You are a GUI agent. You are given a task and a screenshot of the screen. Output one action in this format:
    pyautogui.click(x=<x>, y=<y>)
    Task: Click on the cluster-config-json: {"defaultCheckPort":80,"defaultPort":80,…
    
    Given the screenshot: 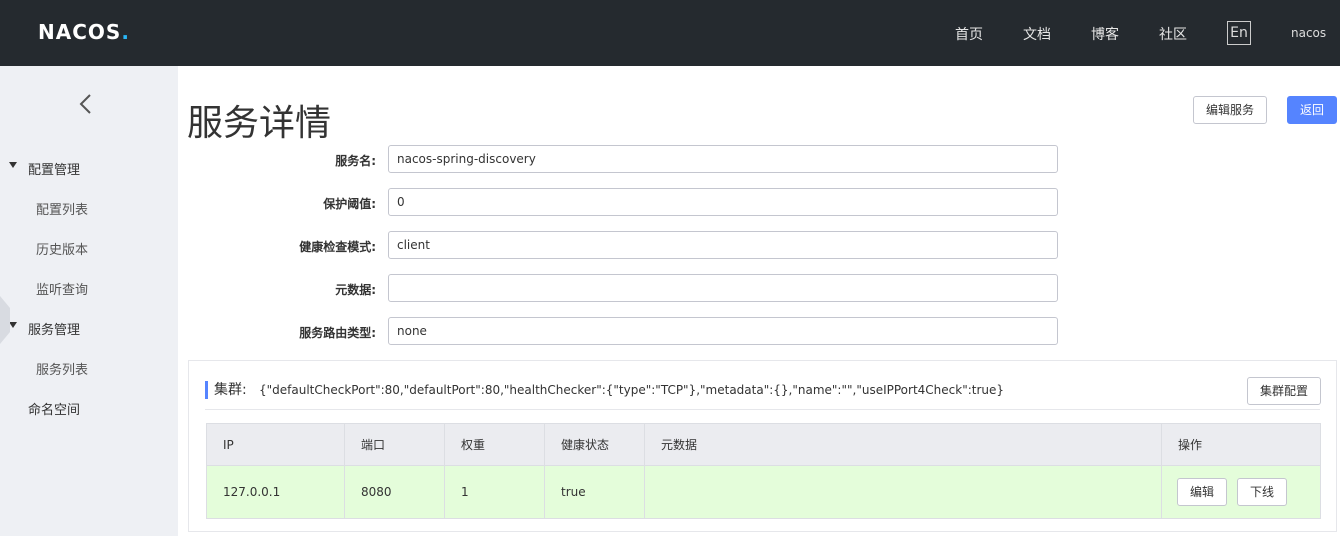 What is the action you would take?
    pyautogui.click(x=632, y=390)
    